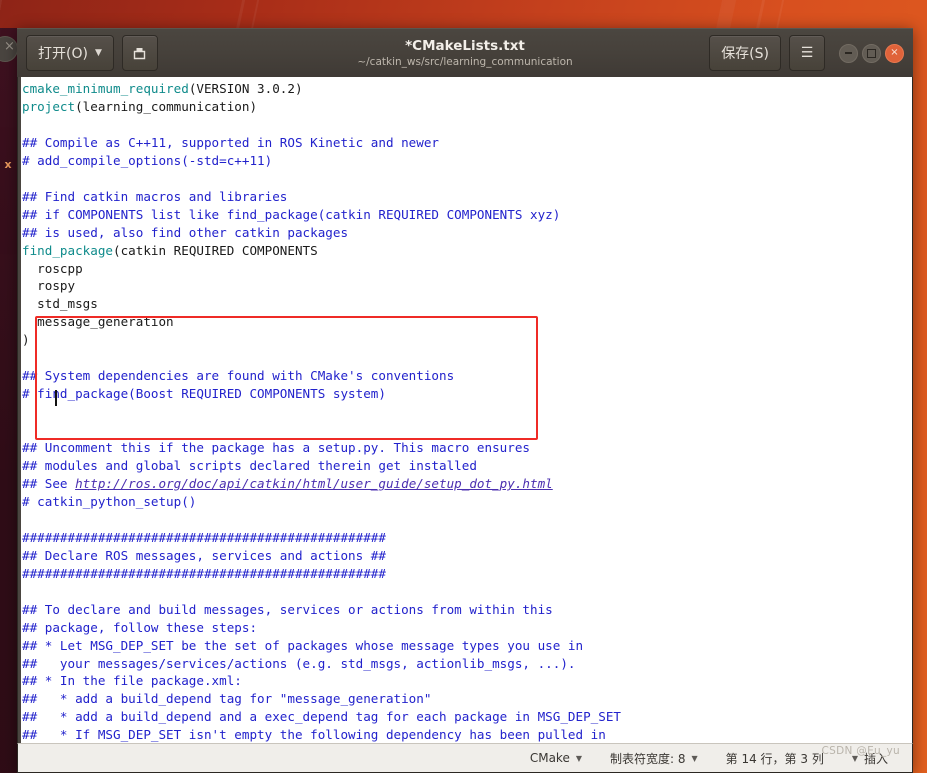  I want to click on maximize-icon, so click(871, 53).